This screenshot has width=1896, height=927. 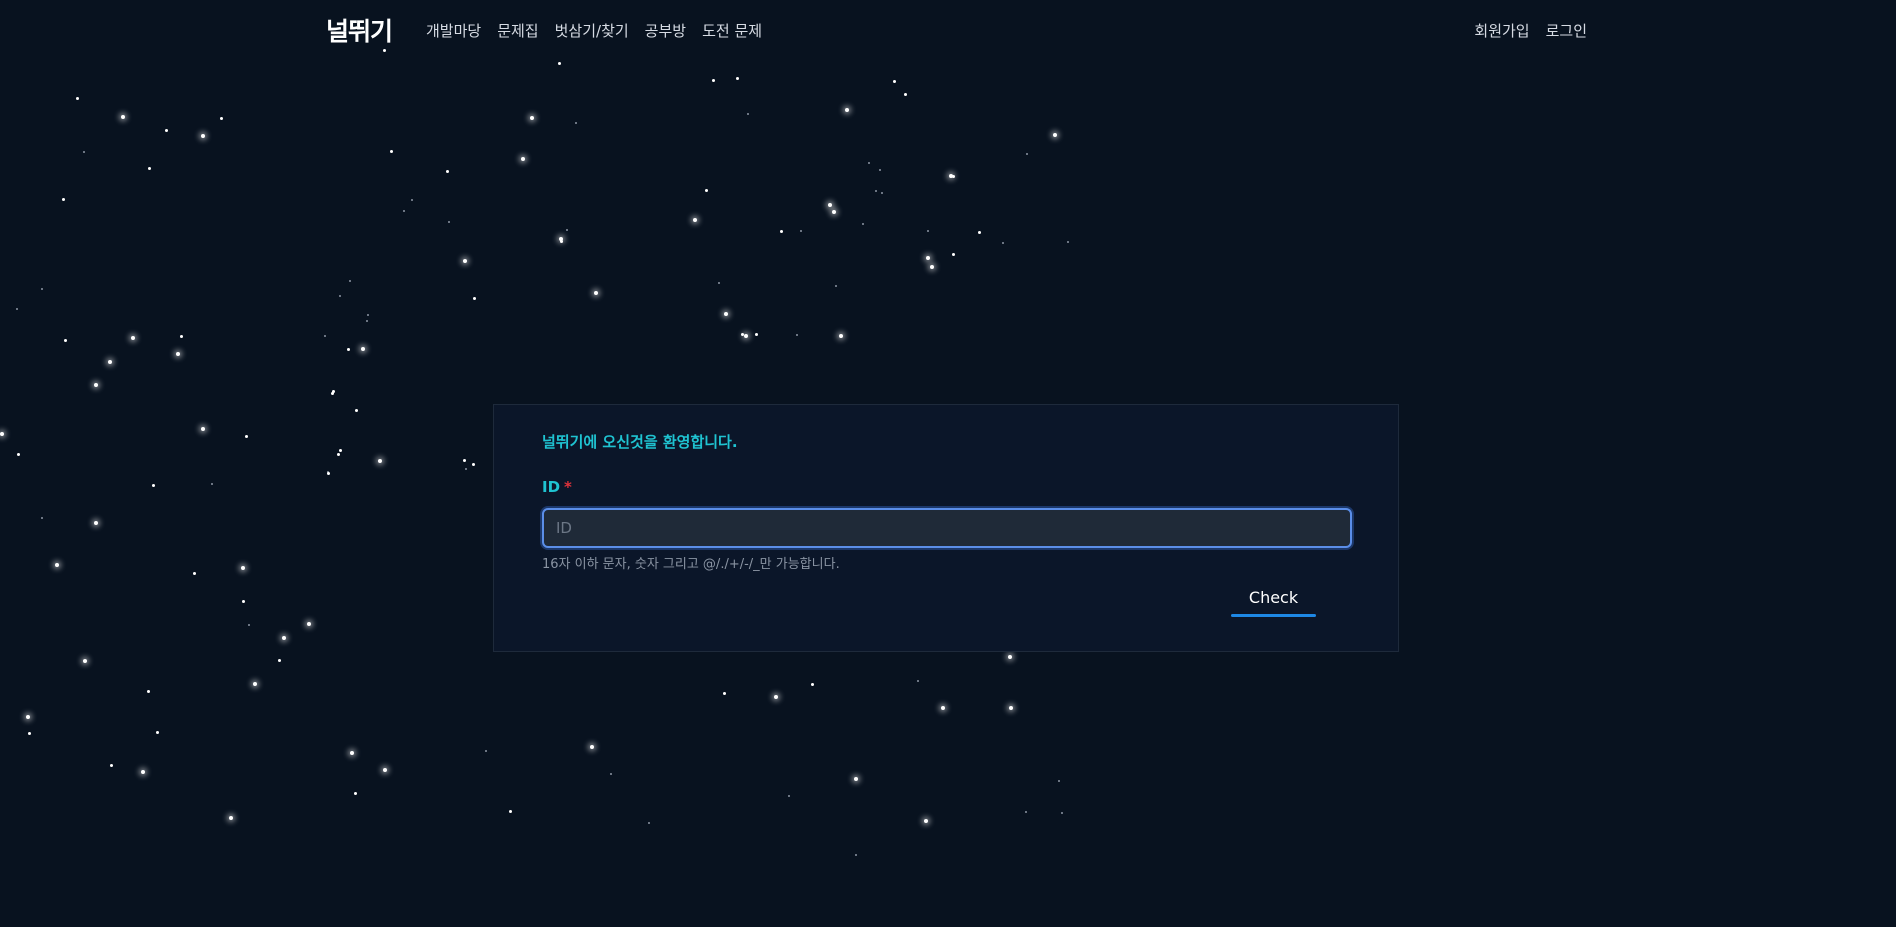 I want to click on nav-item-friends: 벗삼기/찾기, so click(x=592, y=30).